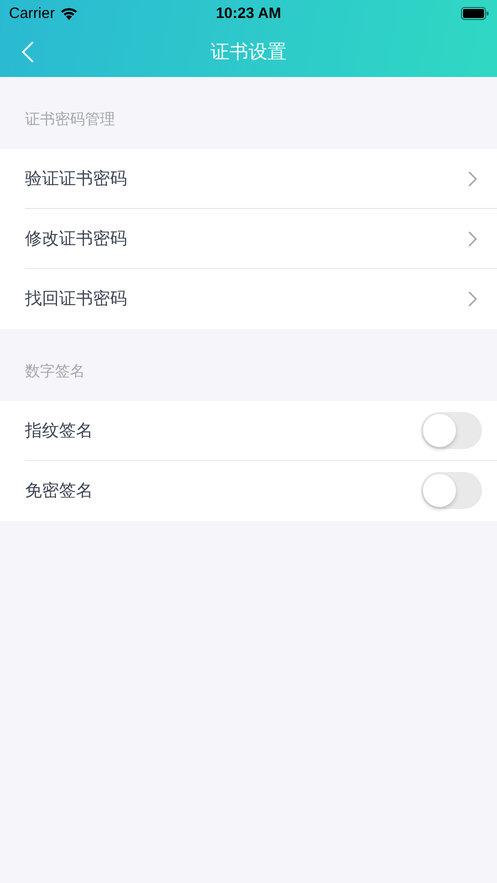 This screenshot has height=883, width=497. Describe the element at coordinates (248, 52) in the screenshot. I see `page-title: 证书设置` at that location.